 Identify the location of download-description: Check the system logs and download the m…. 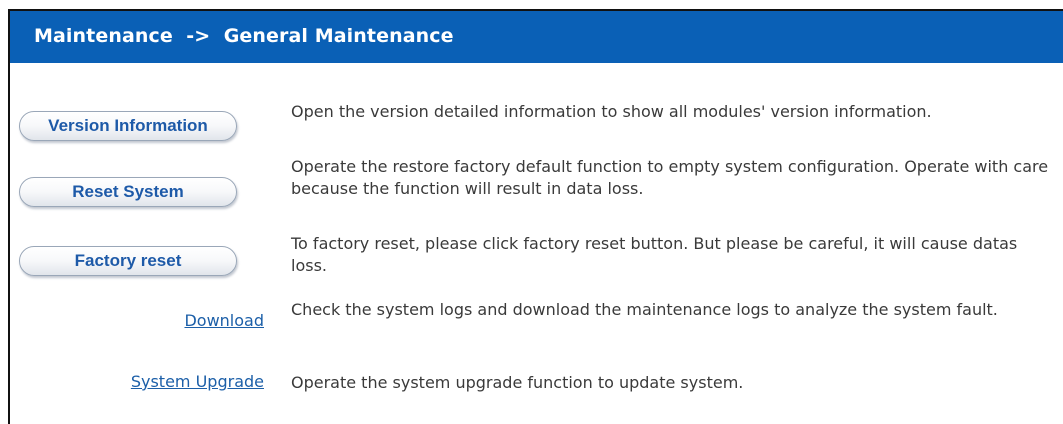
(644, 309).